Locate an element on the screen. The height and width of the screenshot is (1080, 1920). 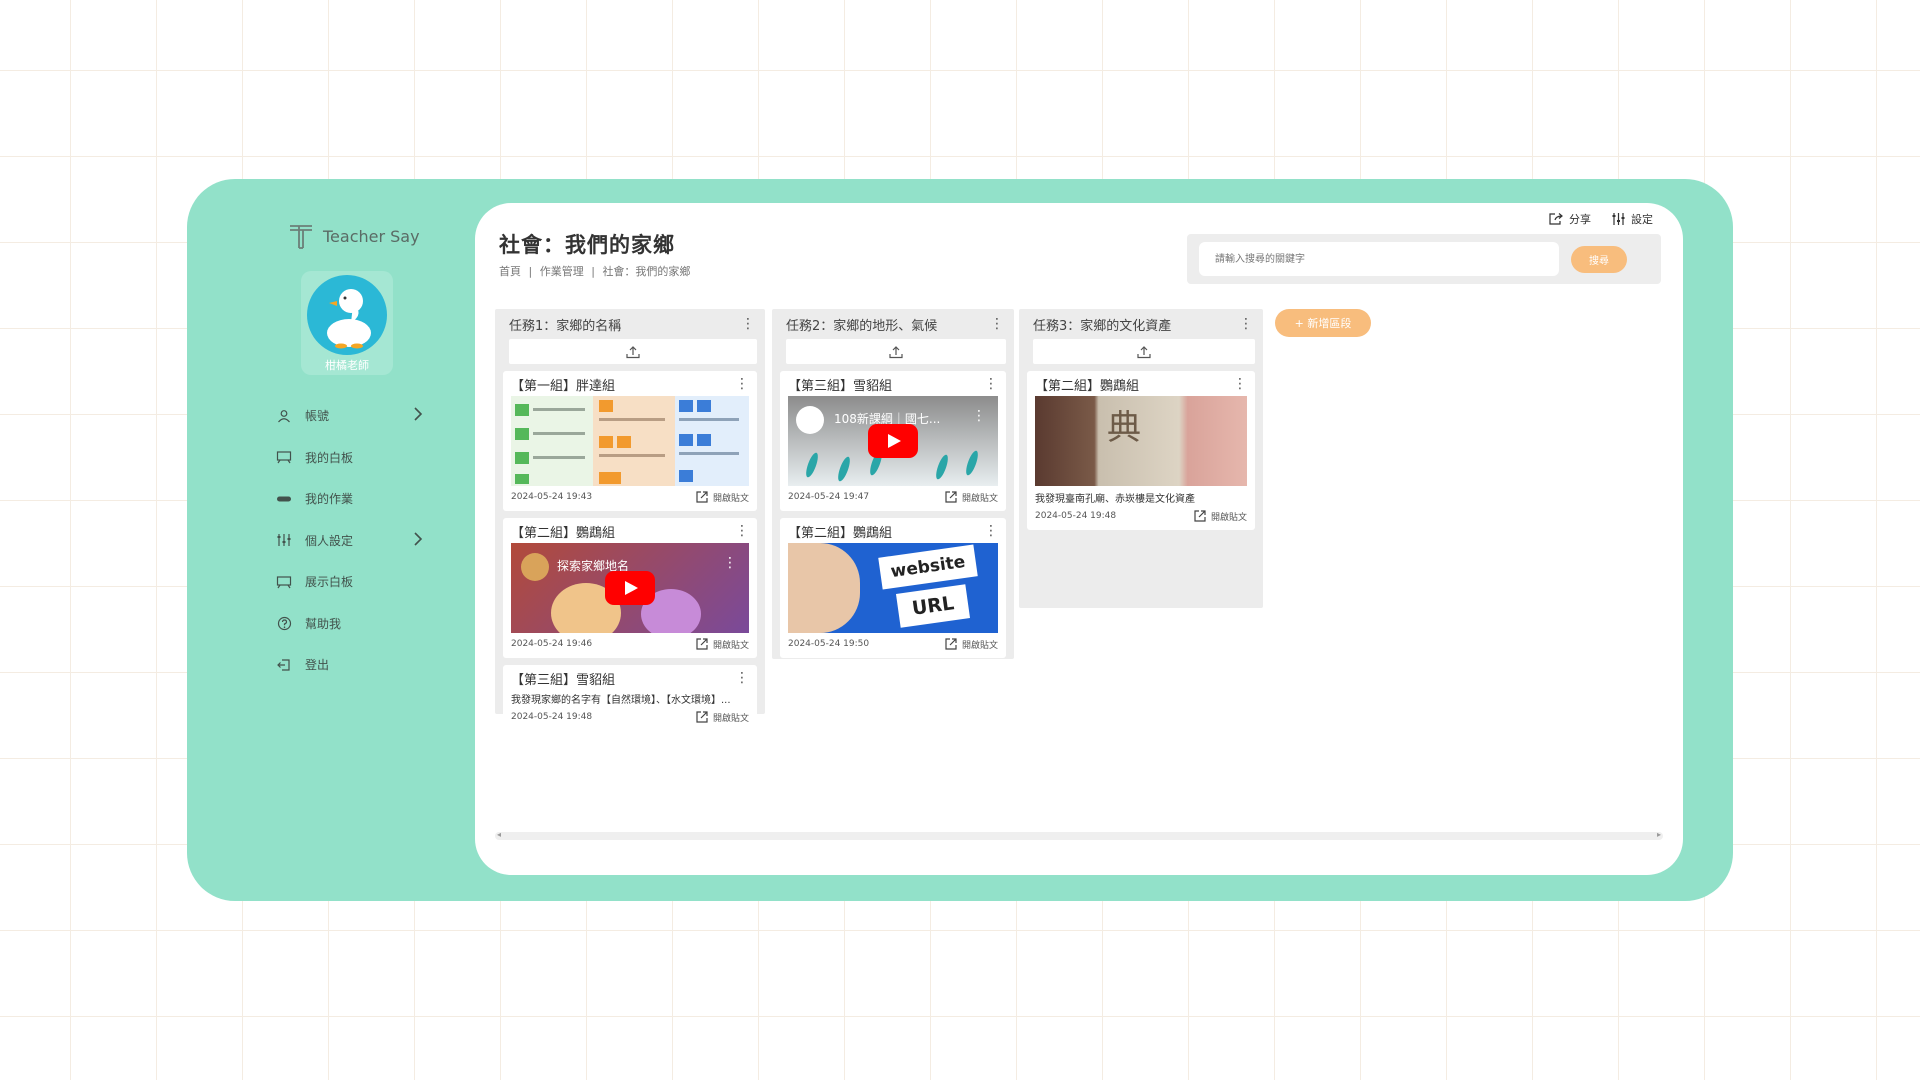
brand-name: Teacher Say is located at coordinates (371, 236).